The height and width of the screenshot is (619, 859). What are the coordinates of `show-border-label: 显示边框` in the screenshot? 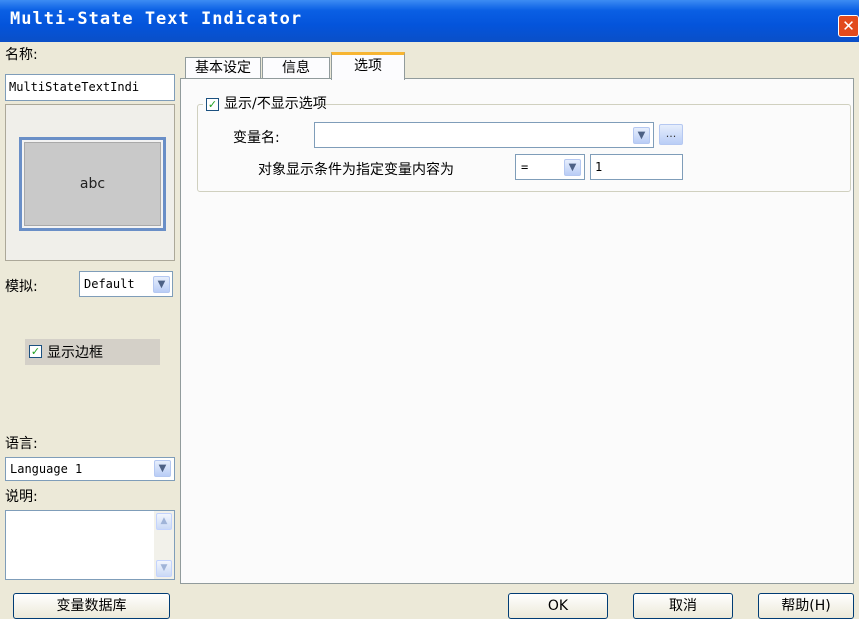 It's located at (75, 353).